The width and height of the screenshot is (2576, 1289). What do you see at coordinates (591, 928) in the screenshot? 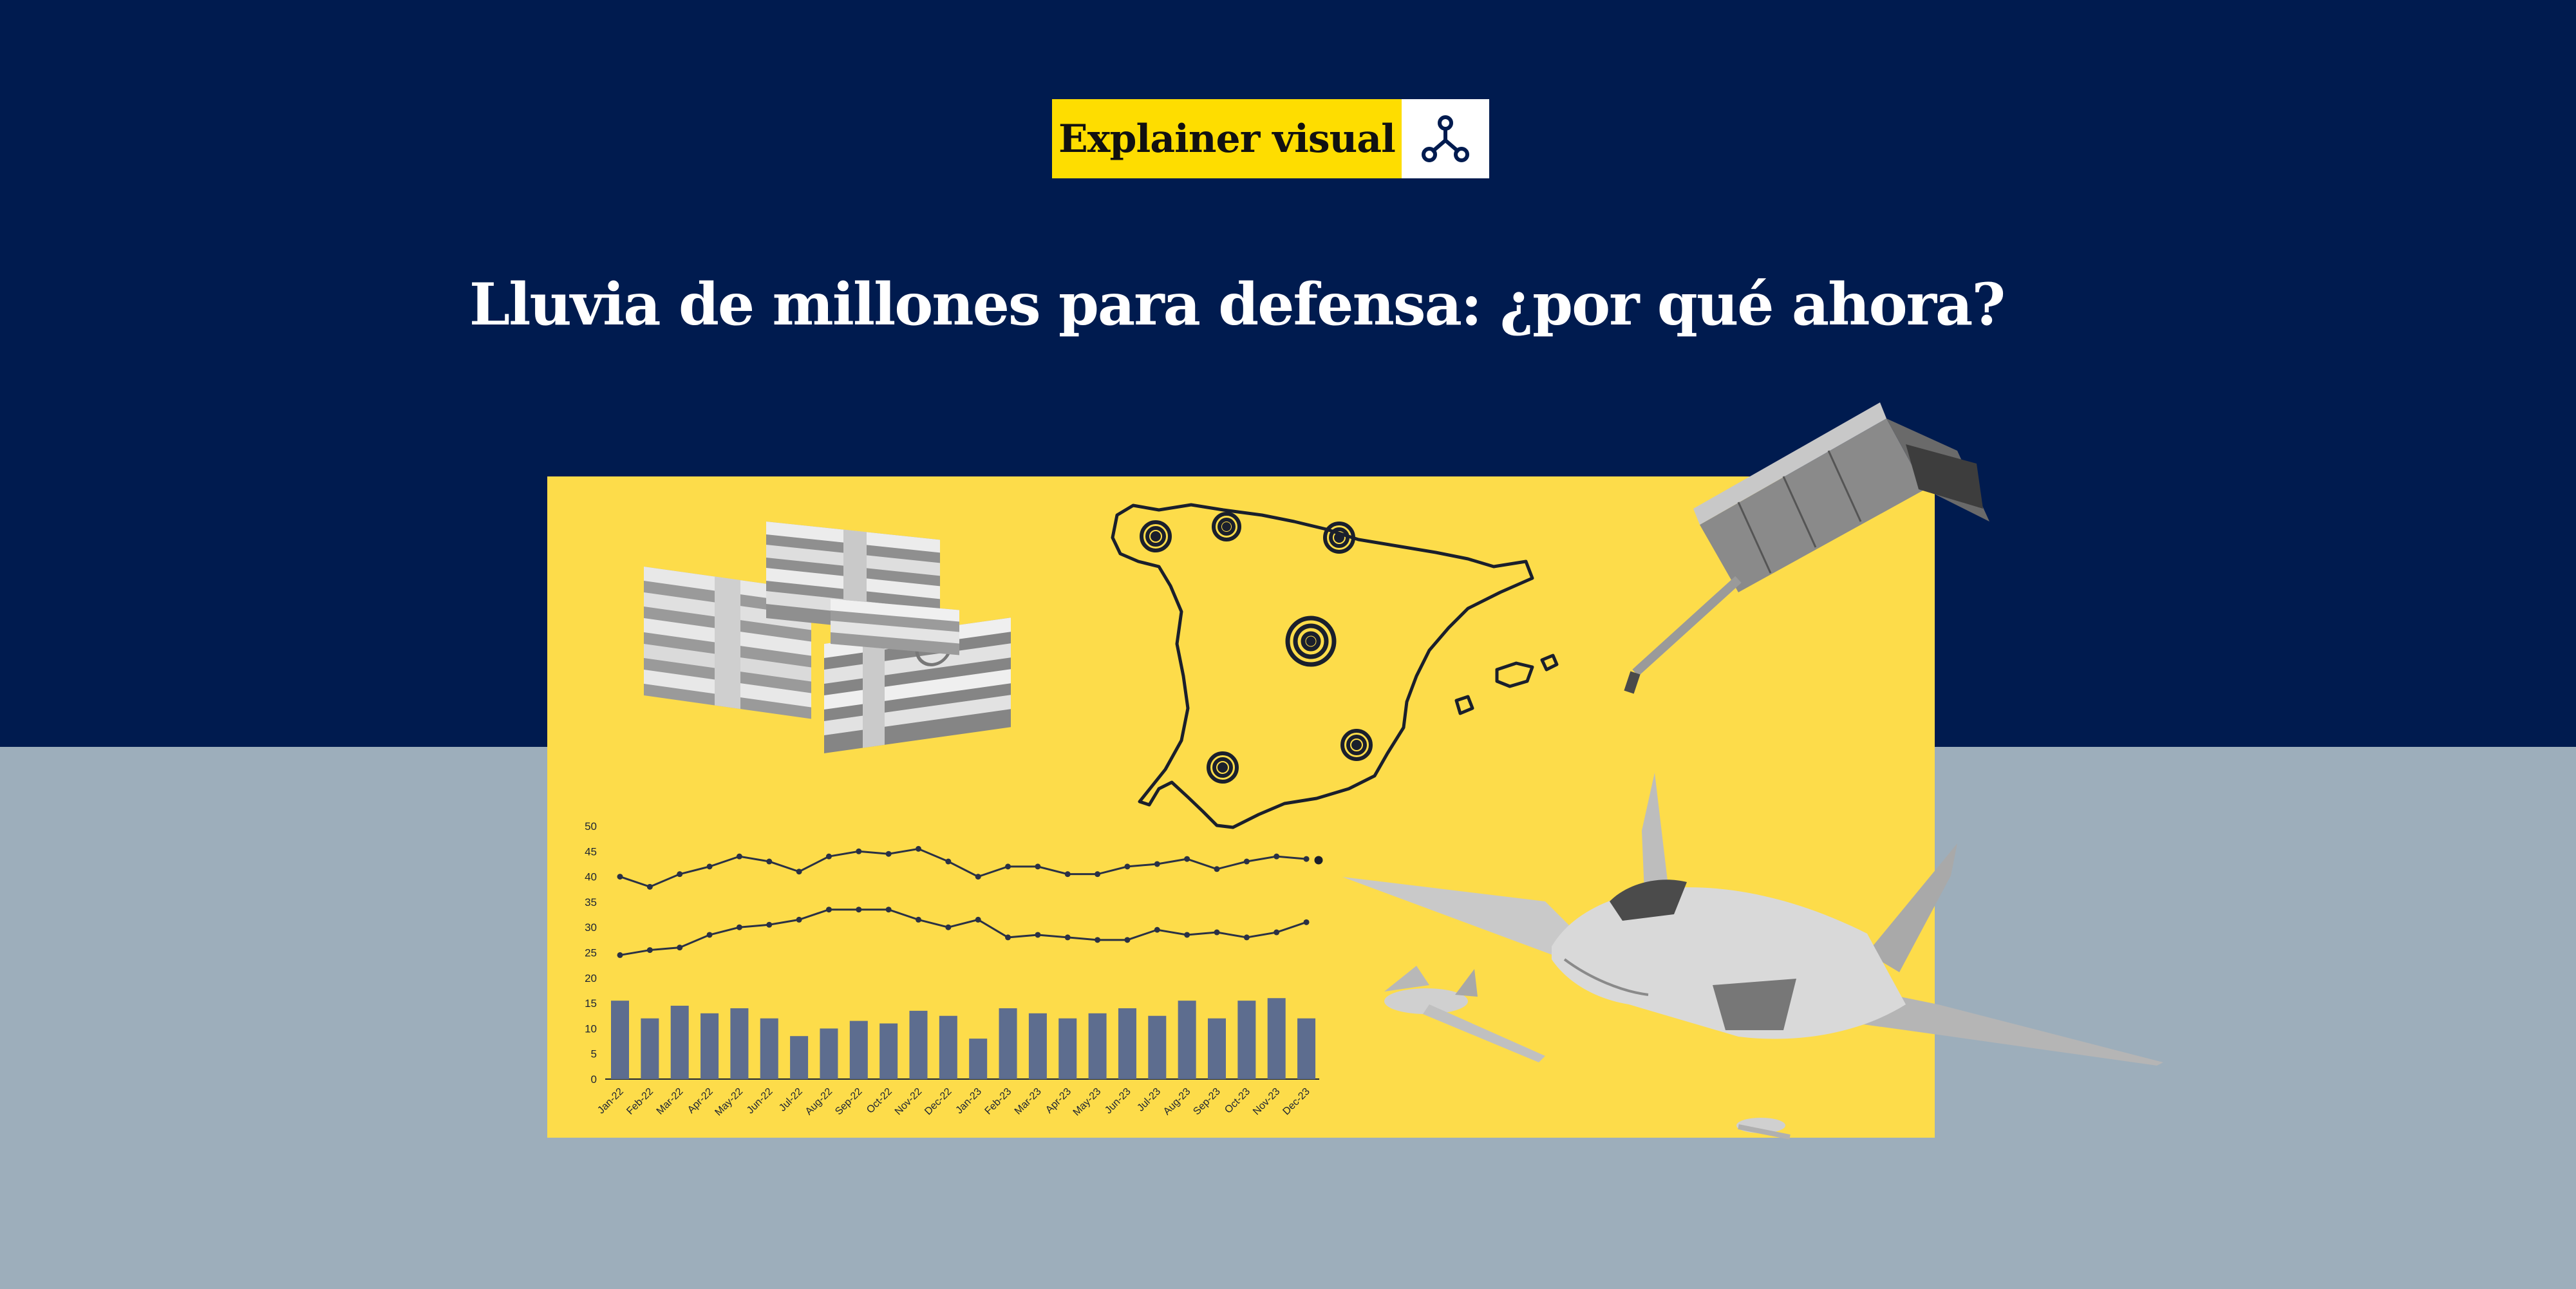
I see `y-tick-label: 30` at bounding box center [591, 928].